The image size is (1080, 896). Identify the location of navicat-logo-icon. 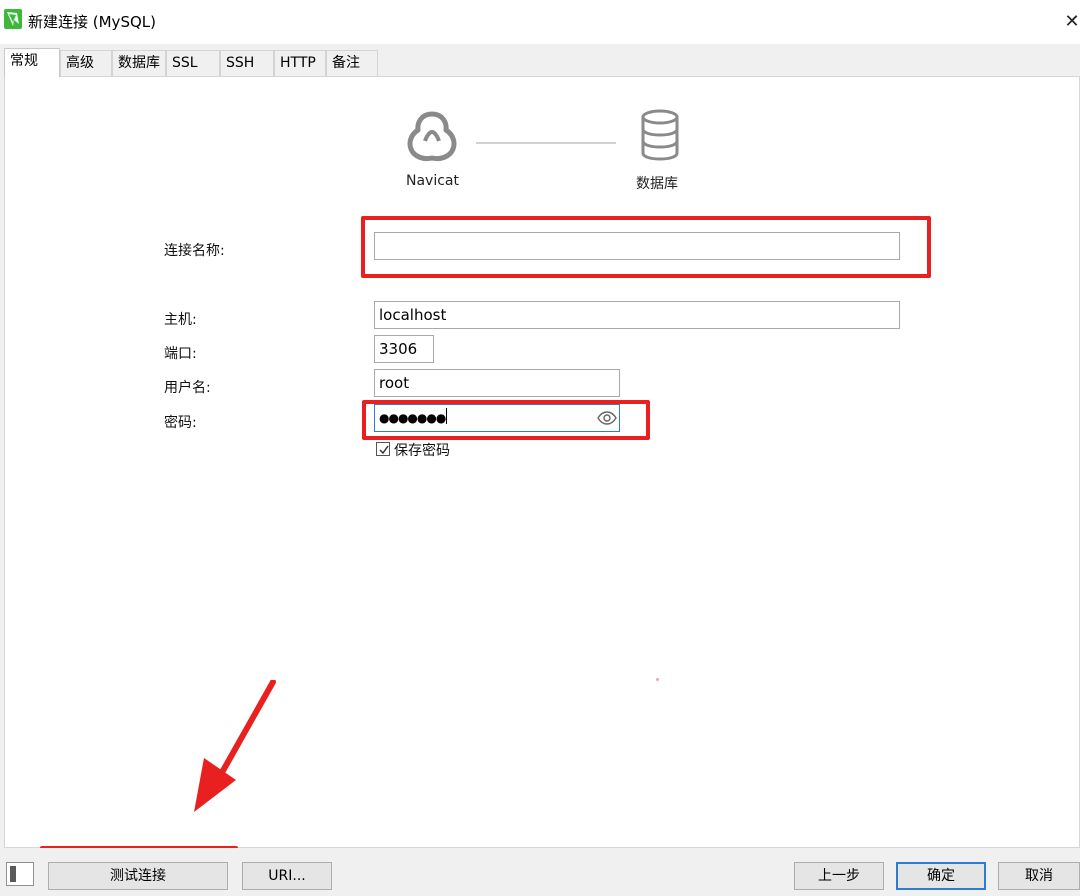
(432, 136).